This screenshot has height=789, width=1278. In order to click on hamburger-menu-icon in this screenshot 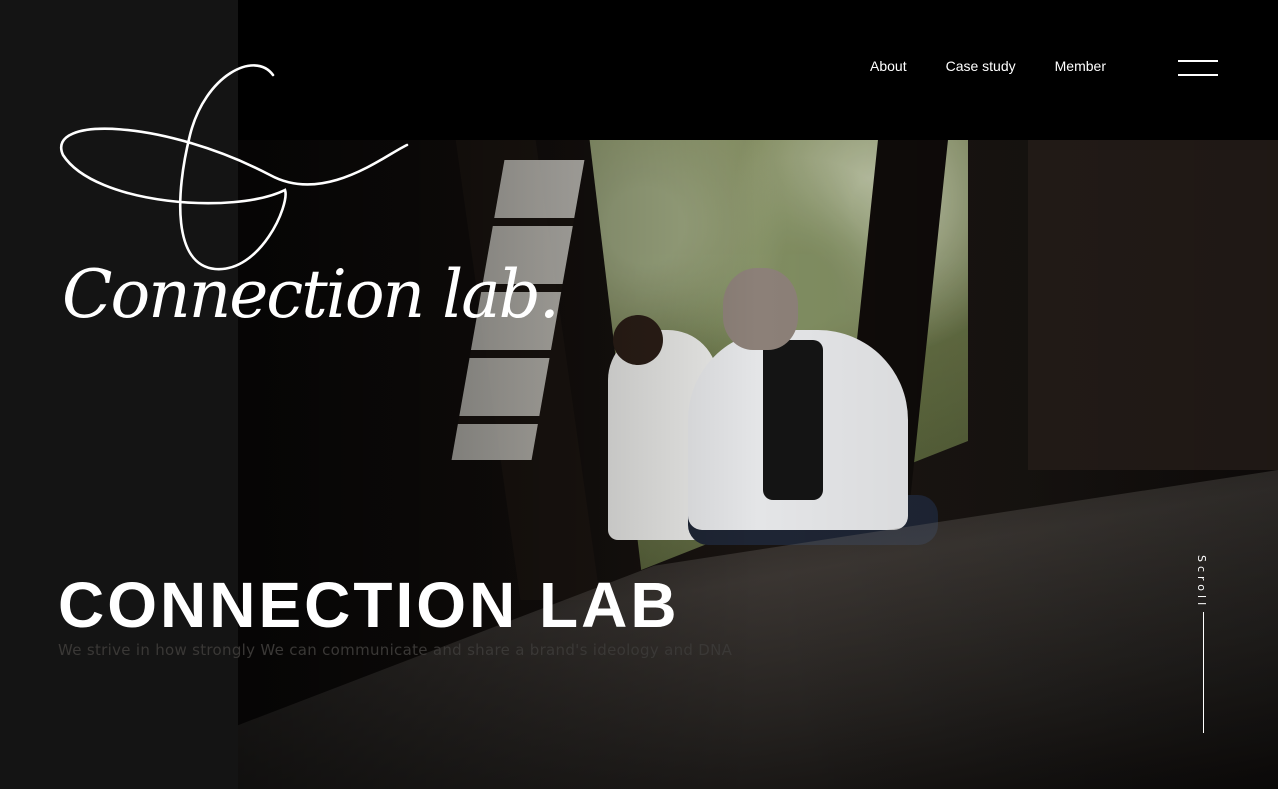, I will do `click(1198, 68)`.